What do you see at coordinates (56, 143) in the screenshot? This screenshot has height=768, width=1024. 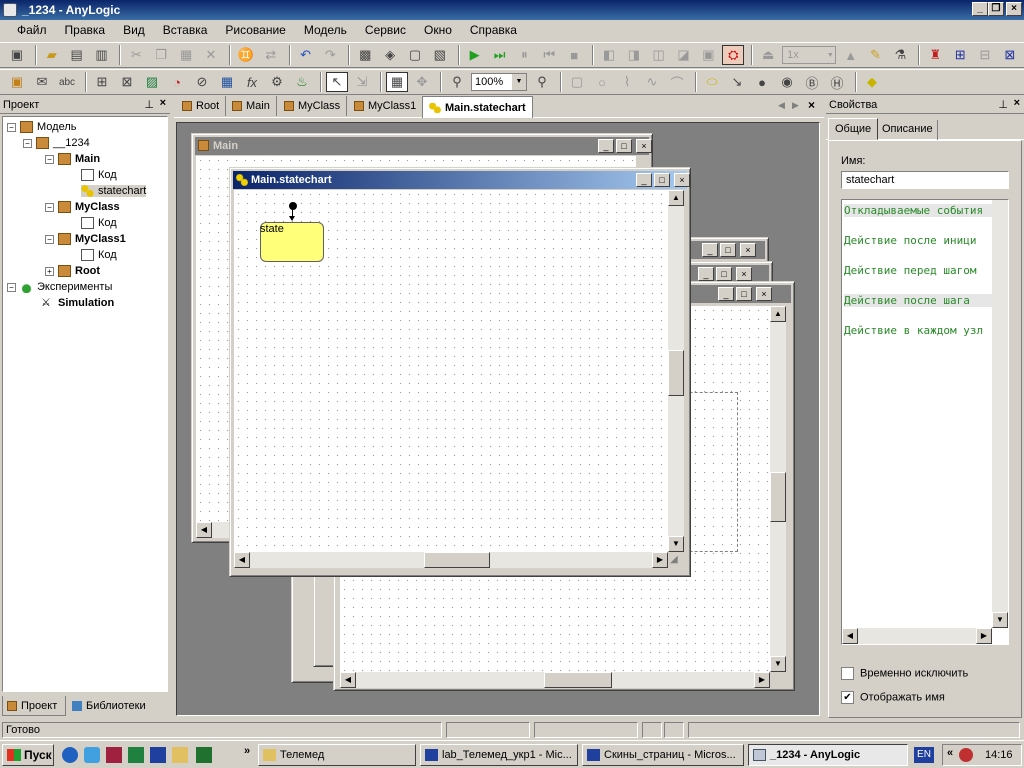 I see `tree-item-project: − __1234` at bounding box center [56, 143].